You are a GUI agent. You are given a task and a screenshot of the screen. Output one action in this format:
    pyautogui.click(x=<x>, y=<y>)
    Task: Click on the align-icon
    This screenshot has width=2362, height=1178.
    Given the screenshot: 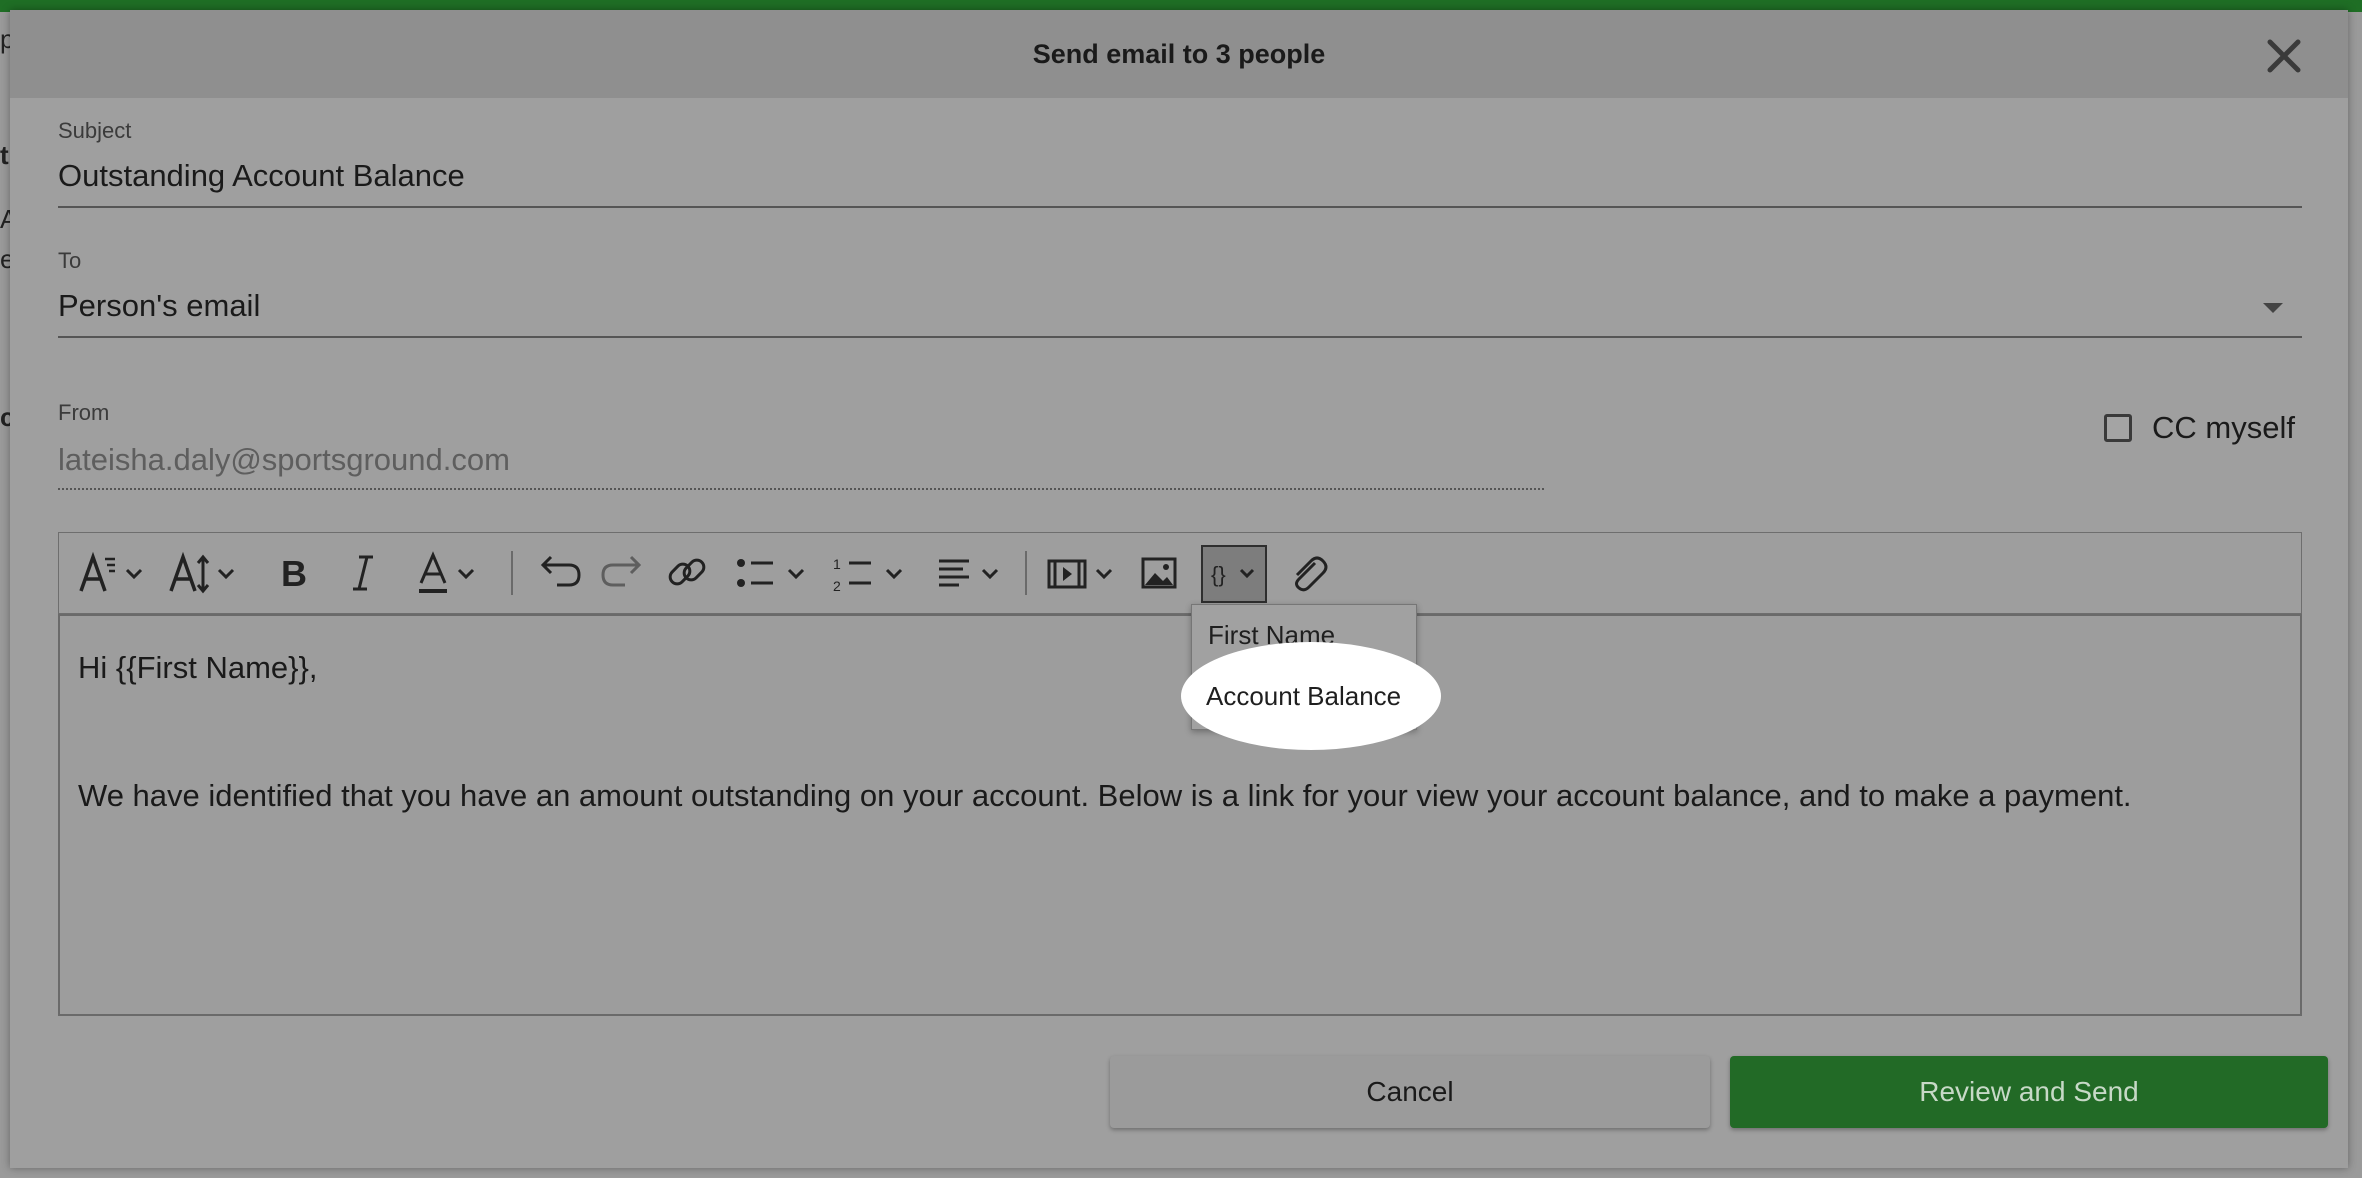 What is the action you would take?
    pyautogui.click(x=969, y=573)
    